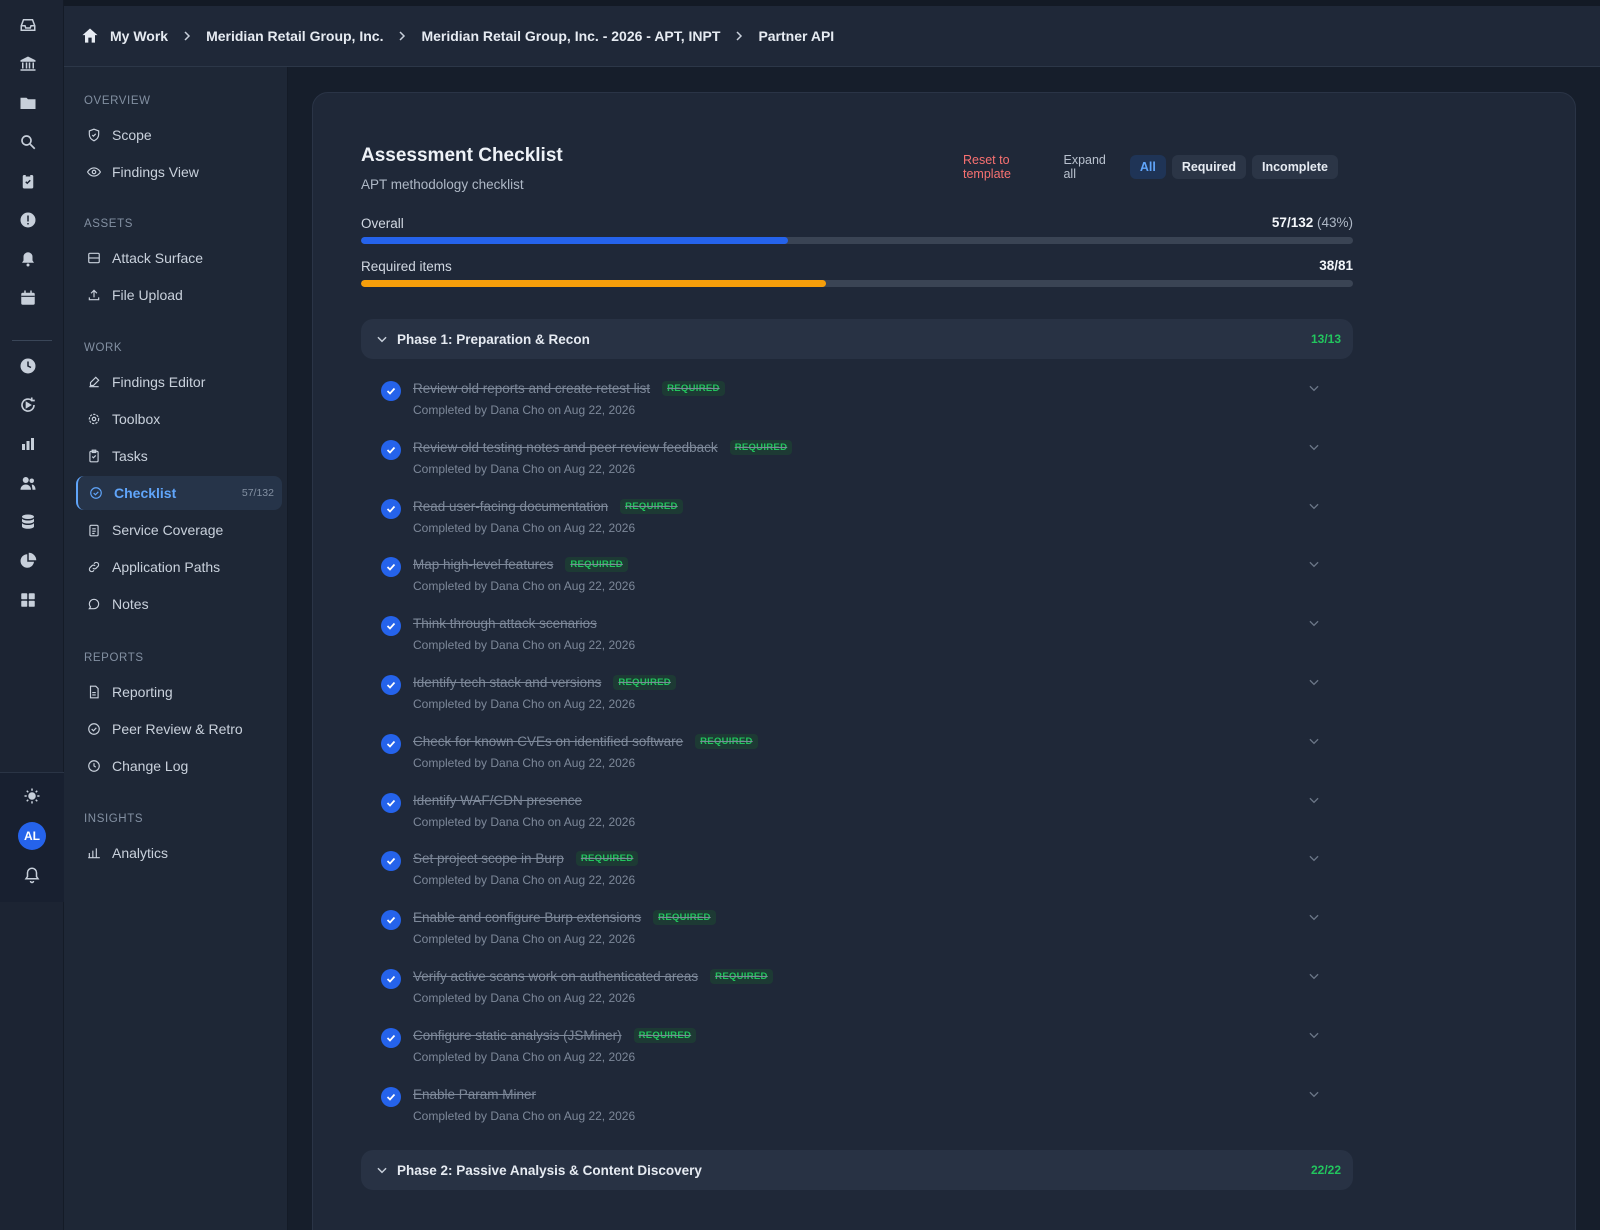 Image resolution: width=1600 pixels, height=1230 pixels. Describe the element at coordinates (739, 36) in the screenshot. I see `chevron-right-icon` at that location.